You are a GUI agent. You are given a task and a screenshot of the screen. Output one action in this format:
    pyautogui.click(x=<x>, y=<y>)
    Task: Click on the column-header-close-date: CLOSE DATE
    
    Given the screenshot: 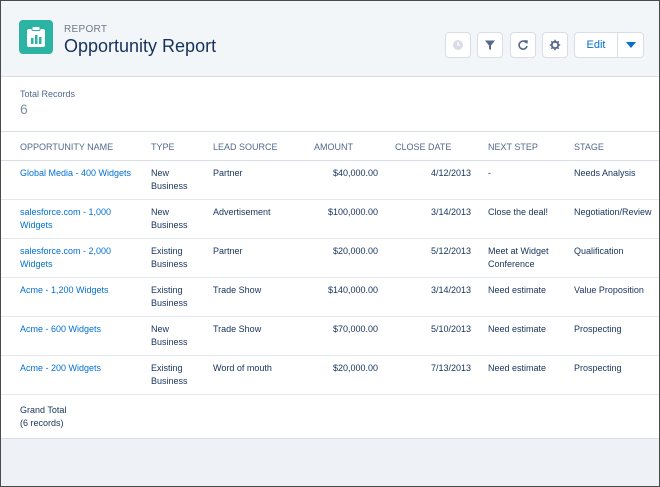 What is the action you would take?
    pyautogui.click(x=423, y=147)
    